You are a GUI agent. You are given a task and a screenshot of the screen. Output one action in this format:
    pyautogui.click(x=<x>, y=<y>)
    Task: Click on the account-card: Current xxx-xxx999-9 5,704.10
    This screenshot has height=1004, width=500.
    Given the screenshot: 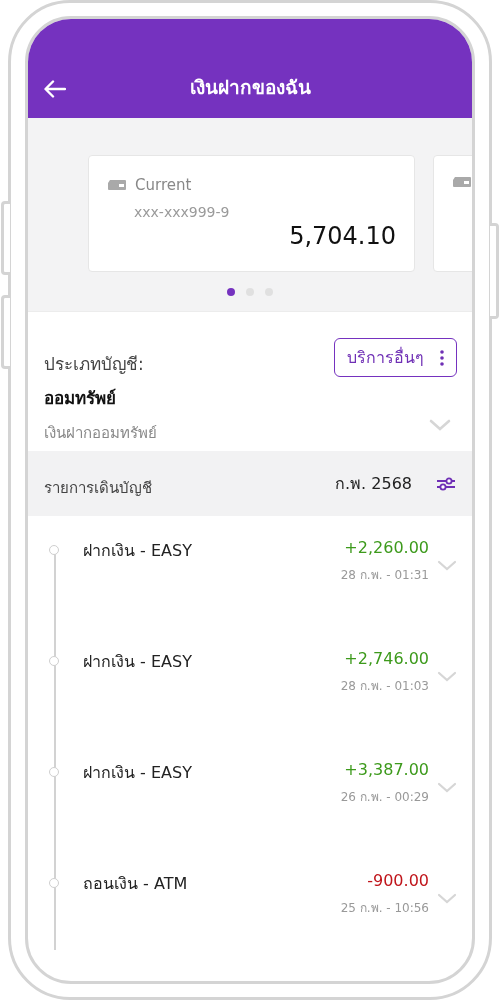 What is the action you would take?
    pyautogui.click(x=251, y=213)
    